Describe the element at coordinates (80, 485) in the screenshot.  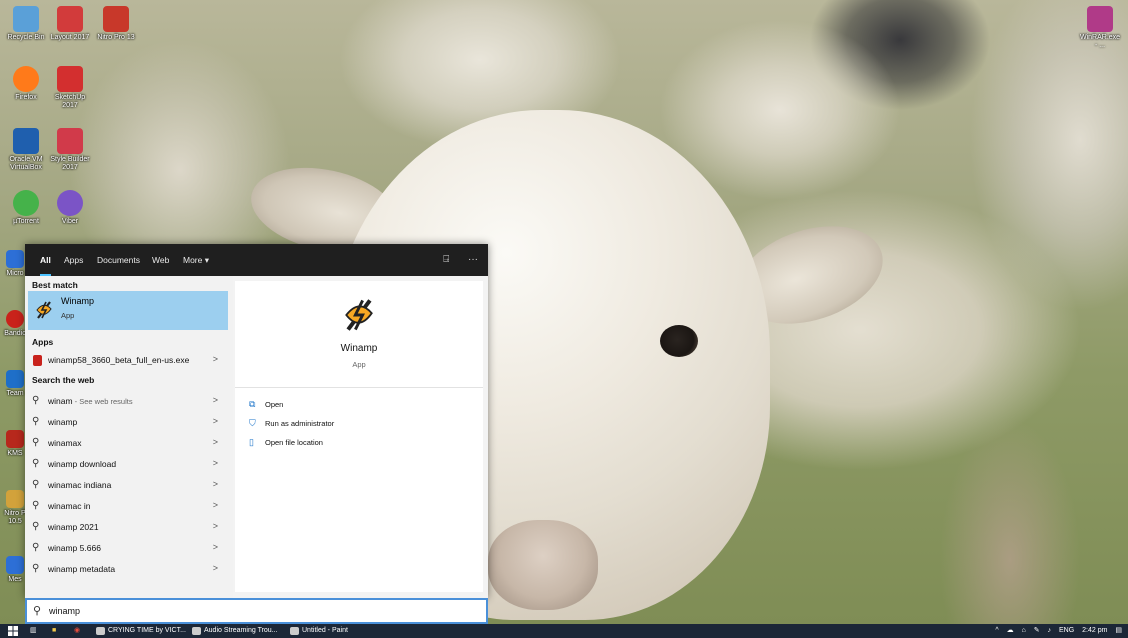
I see `web-result-label: winamac indiana` at that location.